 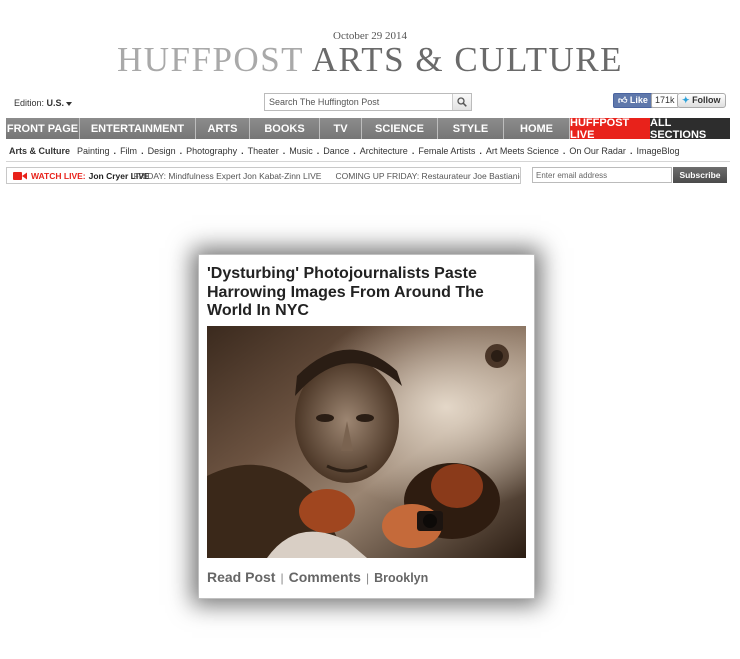 What do you see at coordinates (58, 175) in the screenshot?
I see `watch-live-label: WATCH LIVE:` at bounding box center [58, 175].